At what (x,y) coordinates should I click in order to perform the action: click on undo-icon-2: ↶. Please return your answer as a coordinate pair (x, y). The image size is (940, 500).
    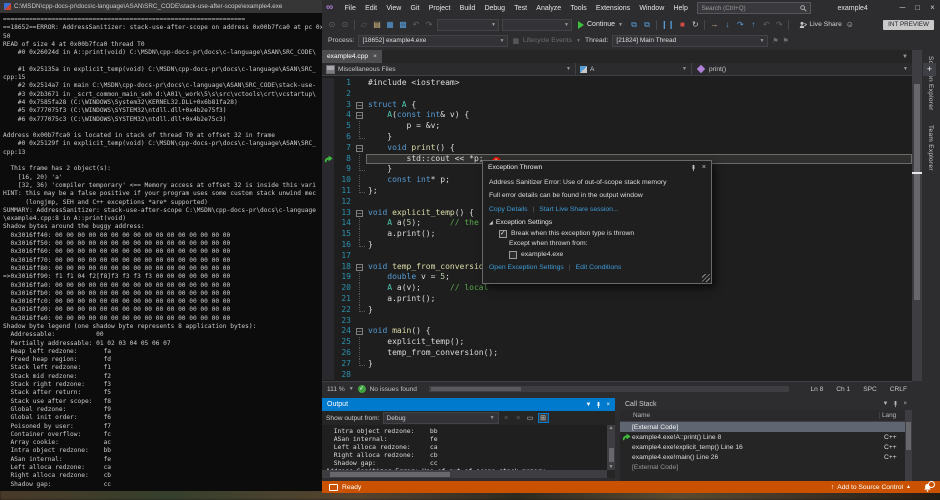
    Looking at the image, I should click on (766, 24).